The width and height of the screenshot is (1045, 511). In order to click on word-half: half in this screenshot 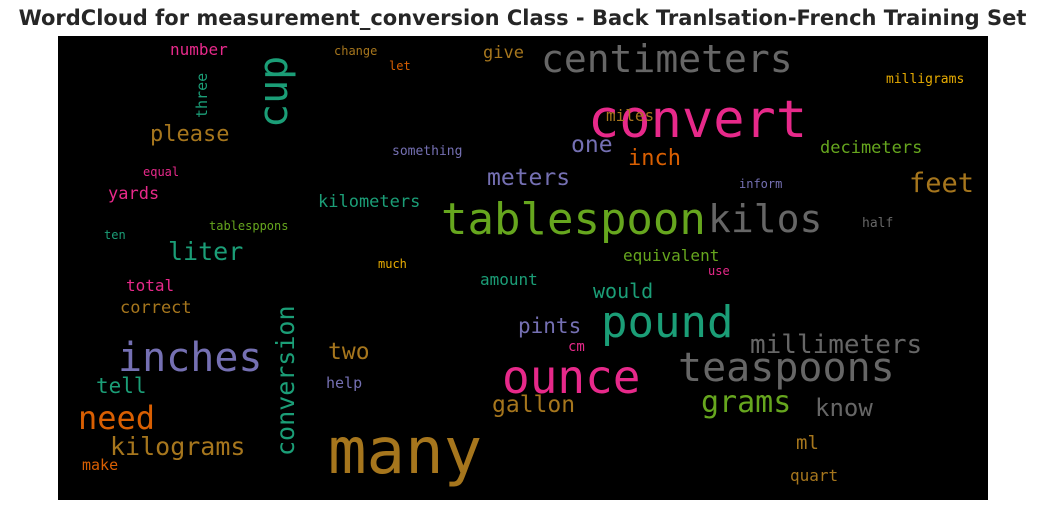, I will do `click(878, 223)`.